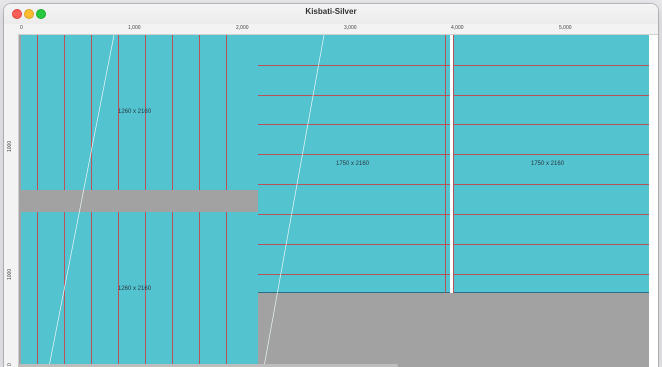 Image resolution: width=662 pixels, height=367 pixels. Describe the element at coordinates (134, 28) in the screenshot. I see `ruler-tick: 1,000` at that location.